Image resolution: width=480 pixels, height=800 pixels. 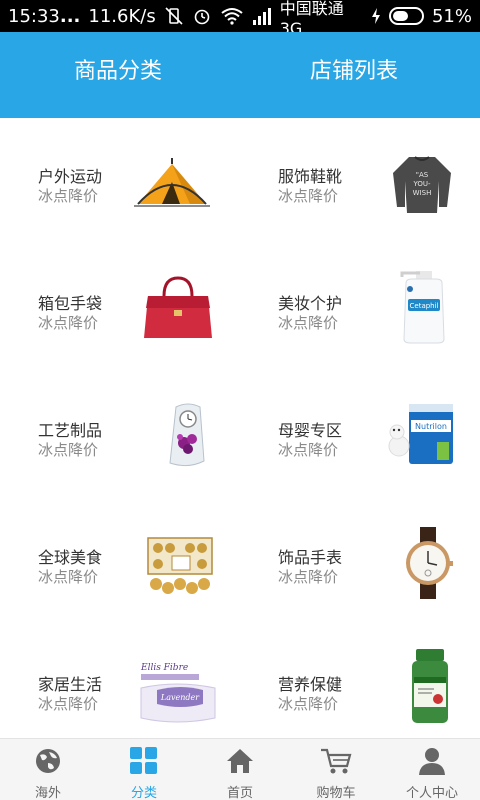 What do you see at coordinates (144, 763) in the screenshot?
I see `grid-icon` at bounding box center [144, 763].